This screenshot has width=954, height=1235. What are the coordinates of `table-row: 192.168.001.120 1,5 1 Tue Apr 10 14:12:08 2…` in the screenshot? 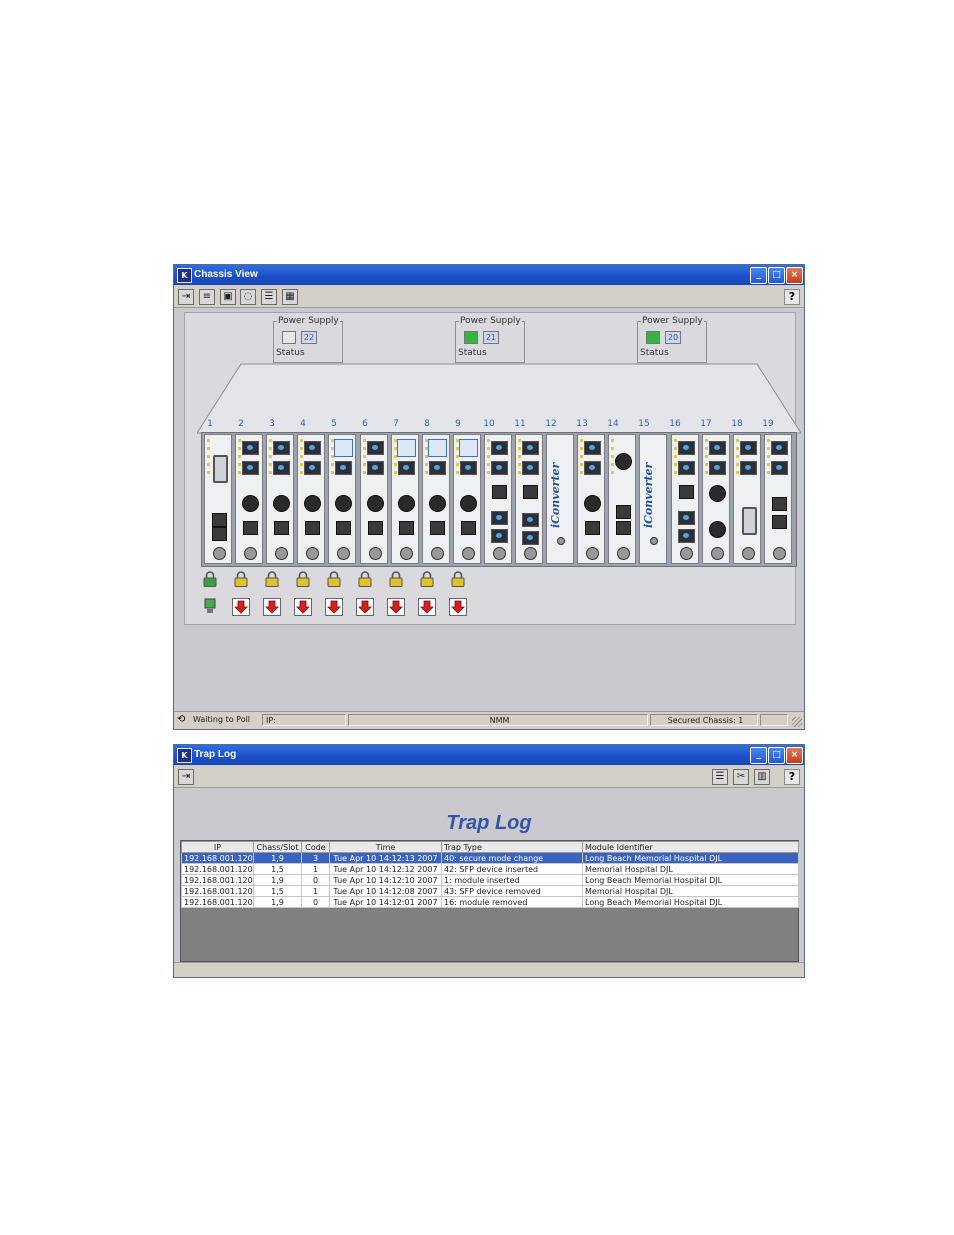 It's located at (490, 891).